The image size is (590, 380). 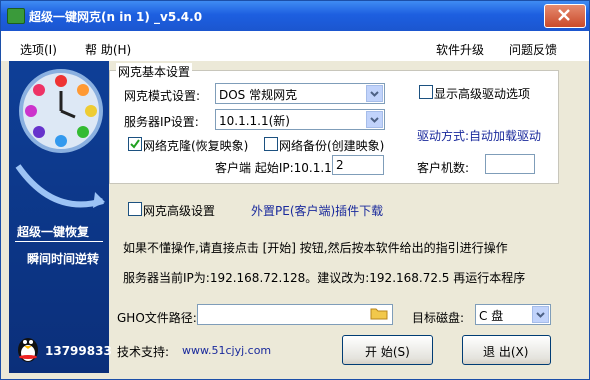 I want to click on server-ip-value: 10.1.1.1(新), so click(x=254, y=121).